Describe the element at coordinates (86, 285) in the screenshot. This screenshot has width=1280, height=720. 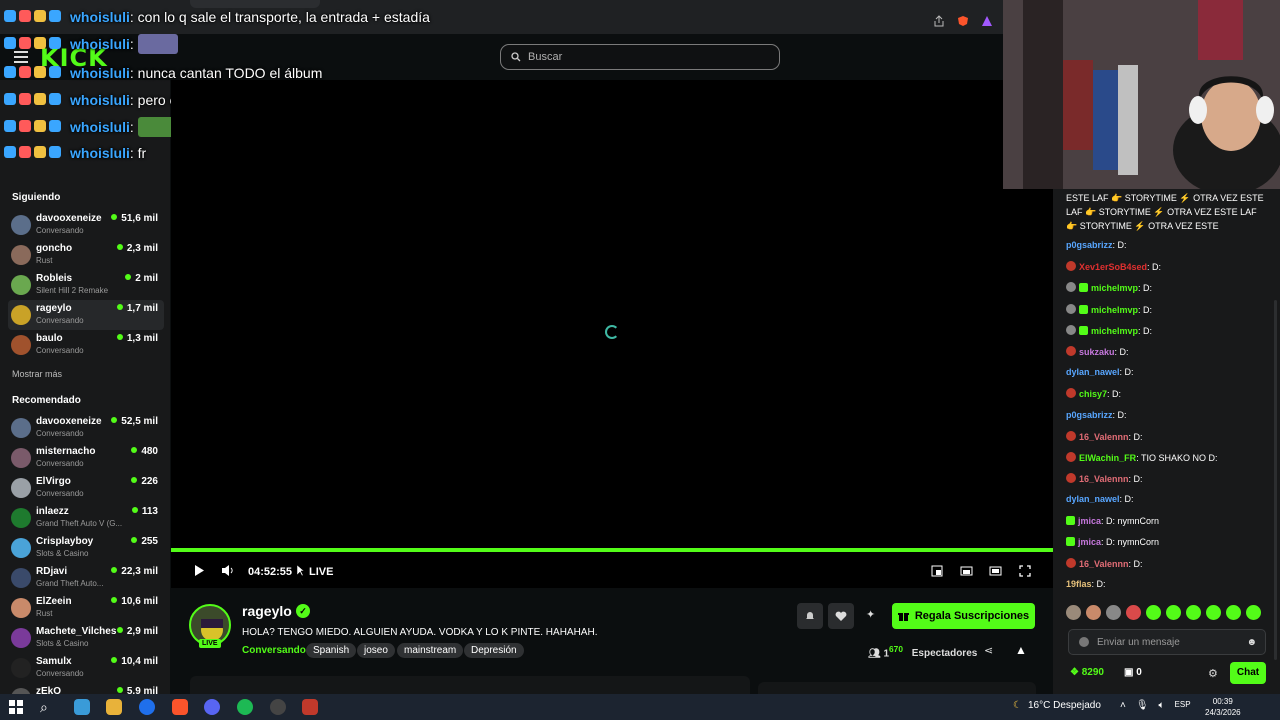
I see `channel-item: Robleis Silent Hill 2 Remake 2 mil` at that location.